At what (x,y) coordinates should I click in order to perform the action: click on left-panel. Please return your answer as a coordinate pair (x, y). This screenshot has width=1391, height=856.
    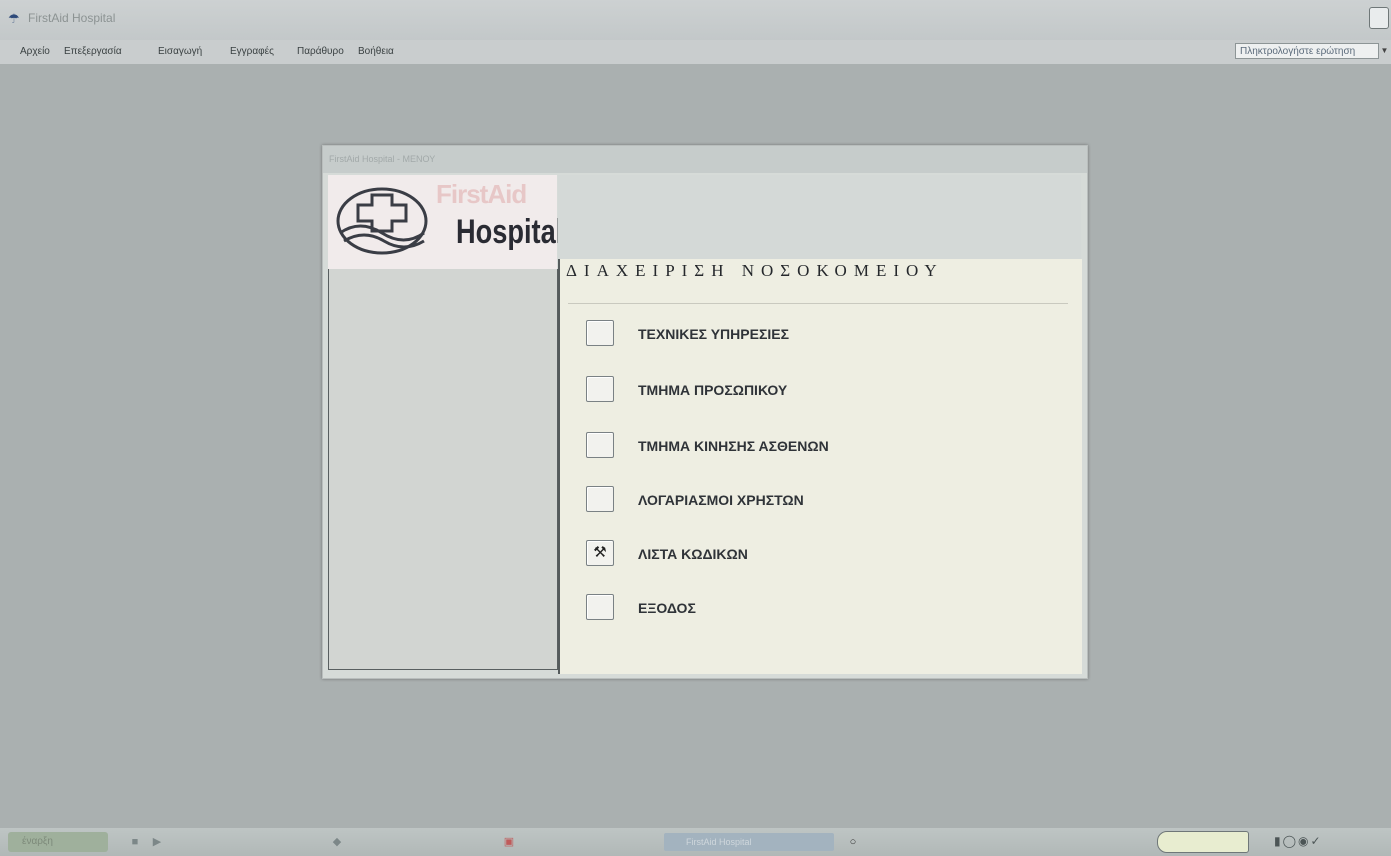
    Looking at the image, I should click on (443, 469).